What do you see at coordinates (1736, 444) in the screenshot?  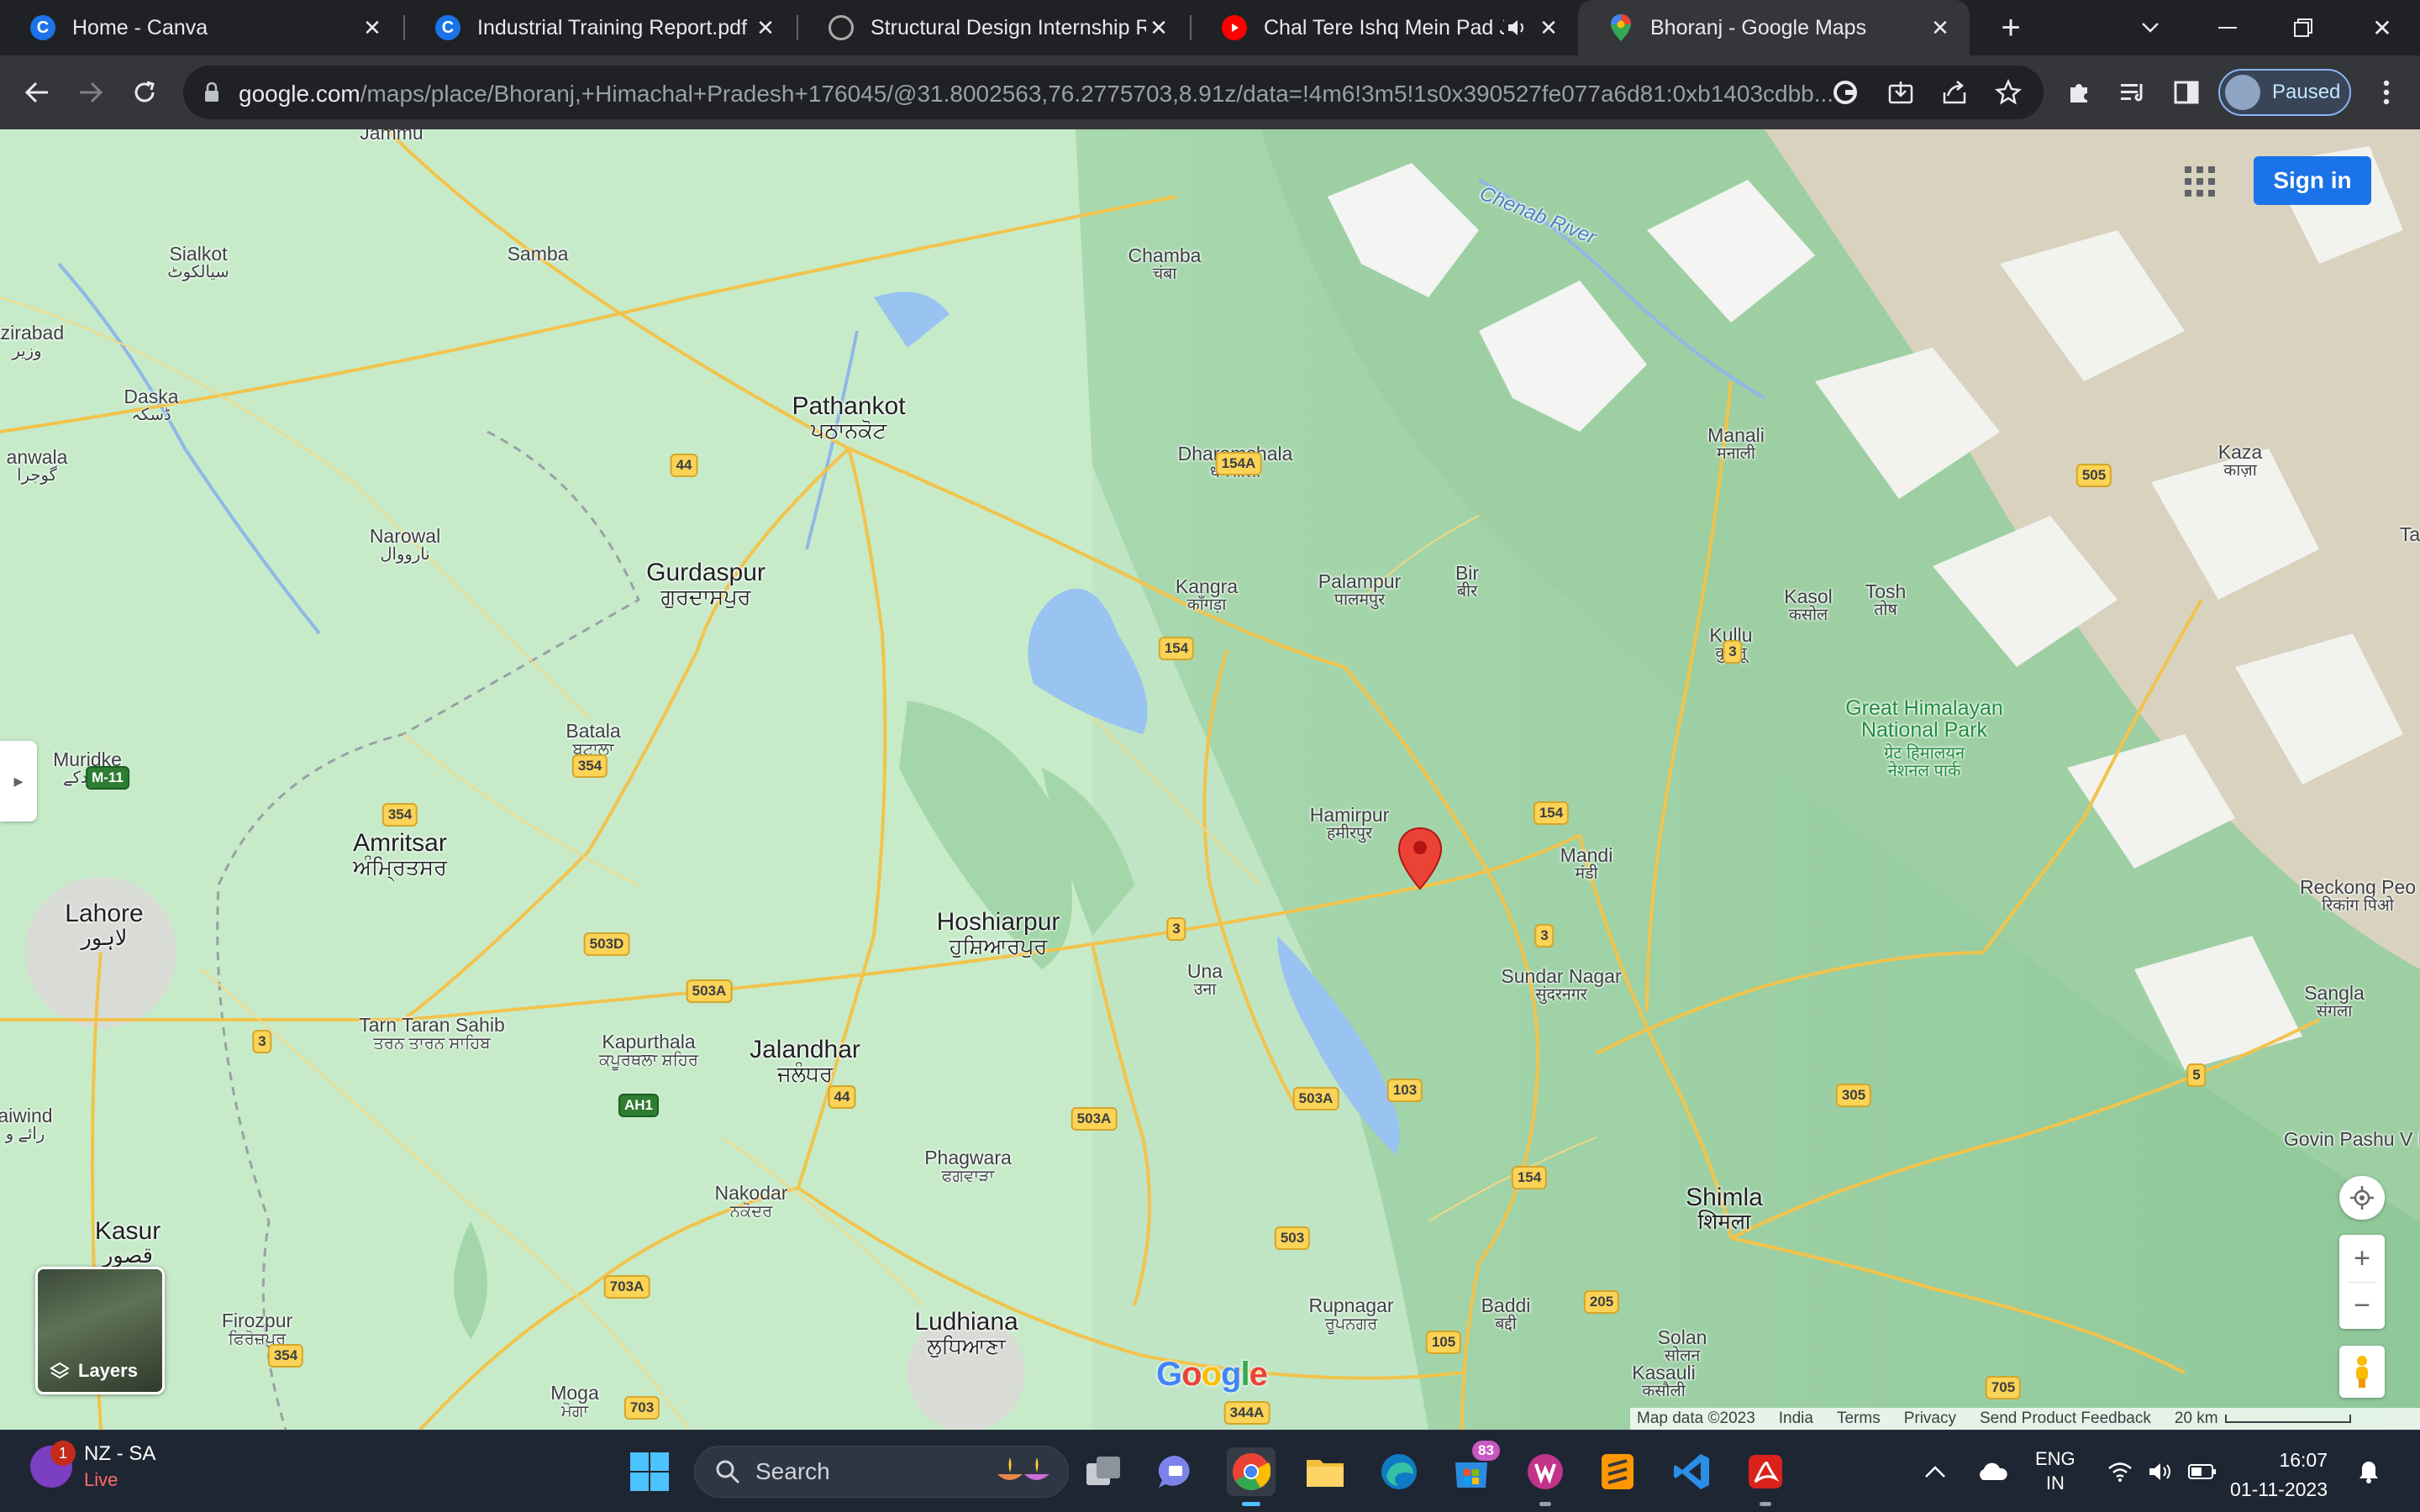 I see `place-label: Manali मनाली` at bounding box center [1736, 444].